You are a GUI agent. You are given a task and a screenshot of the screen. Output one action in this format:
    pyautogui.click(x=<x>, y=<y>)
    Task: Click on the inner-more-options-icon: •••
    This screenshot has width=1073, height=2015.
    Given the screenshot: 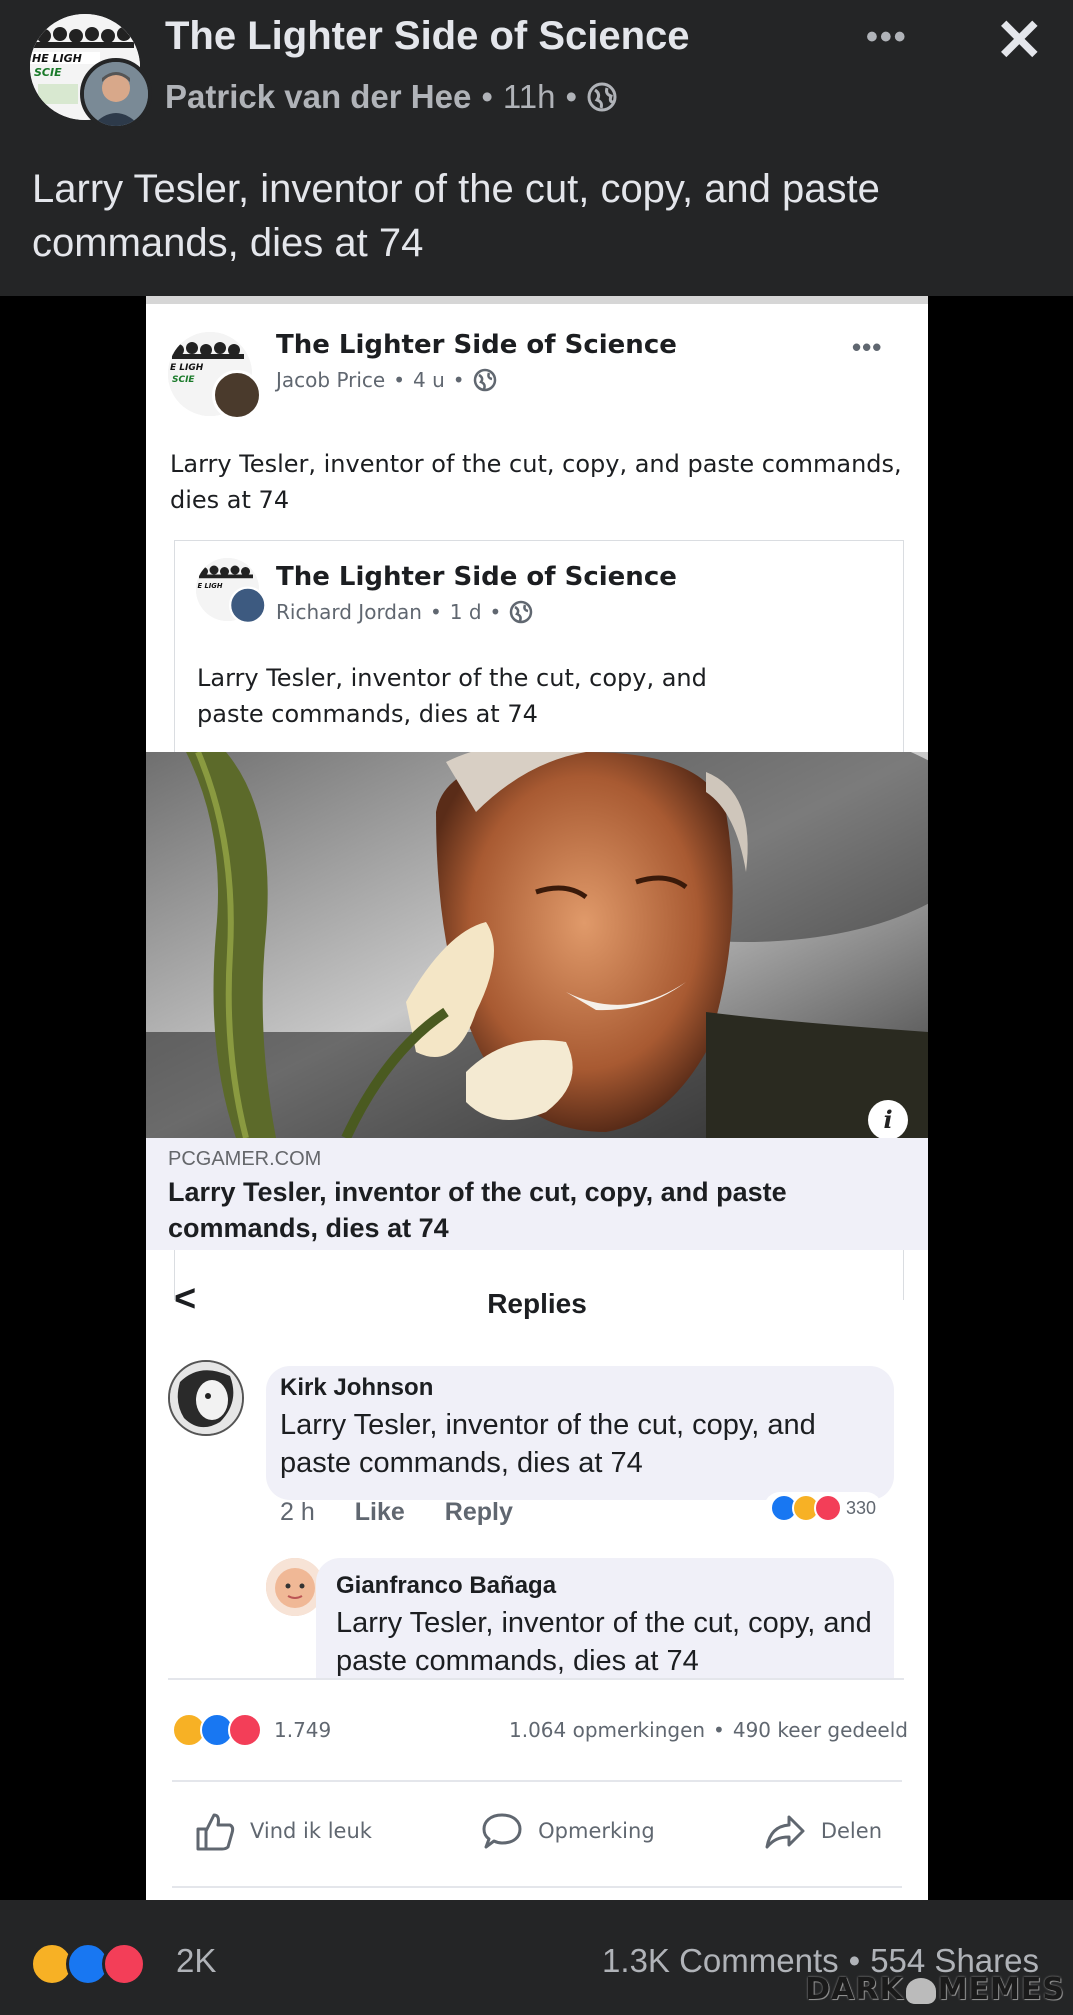 What is the action you would take?
    pyautogui.click(x=867, y=347)
    